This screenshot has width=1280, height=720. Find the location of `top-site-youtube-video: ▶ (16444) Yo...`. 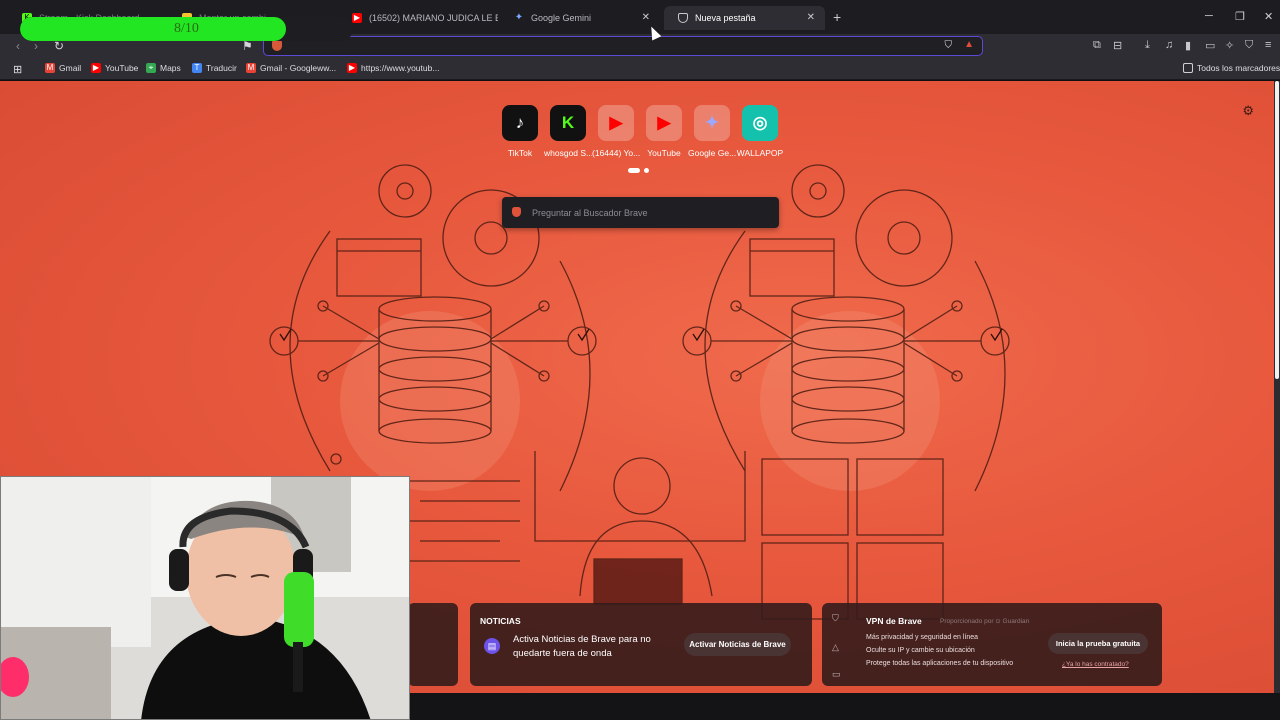

top-site-youtube-video: ▶ (16444) Yo... is located at coordinates (616, 131).